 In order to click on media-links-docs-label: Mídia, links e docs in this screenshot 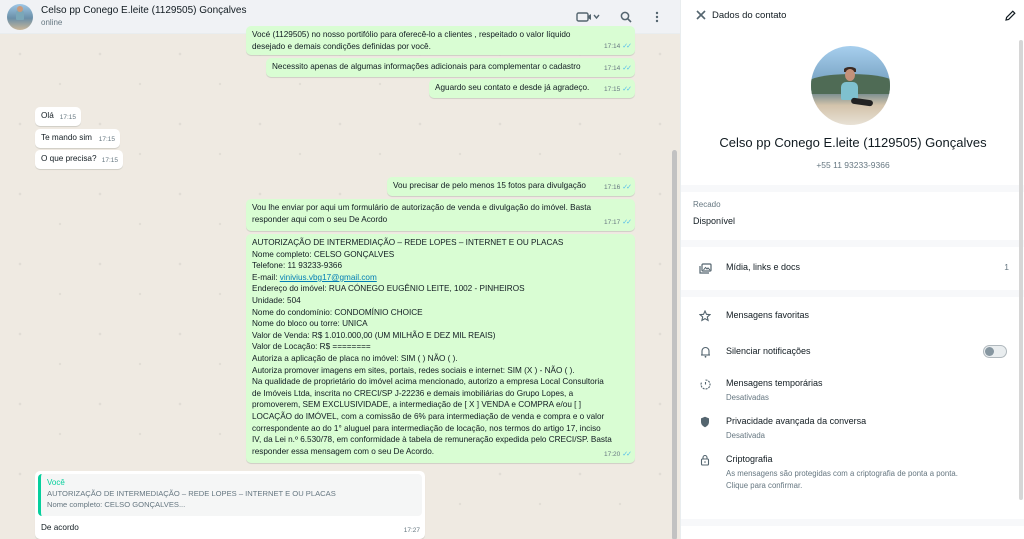, I will do `click(763, 267)`.